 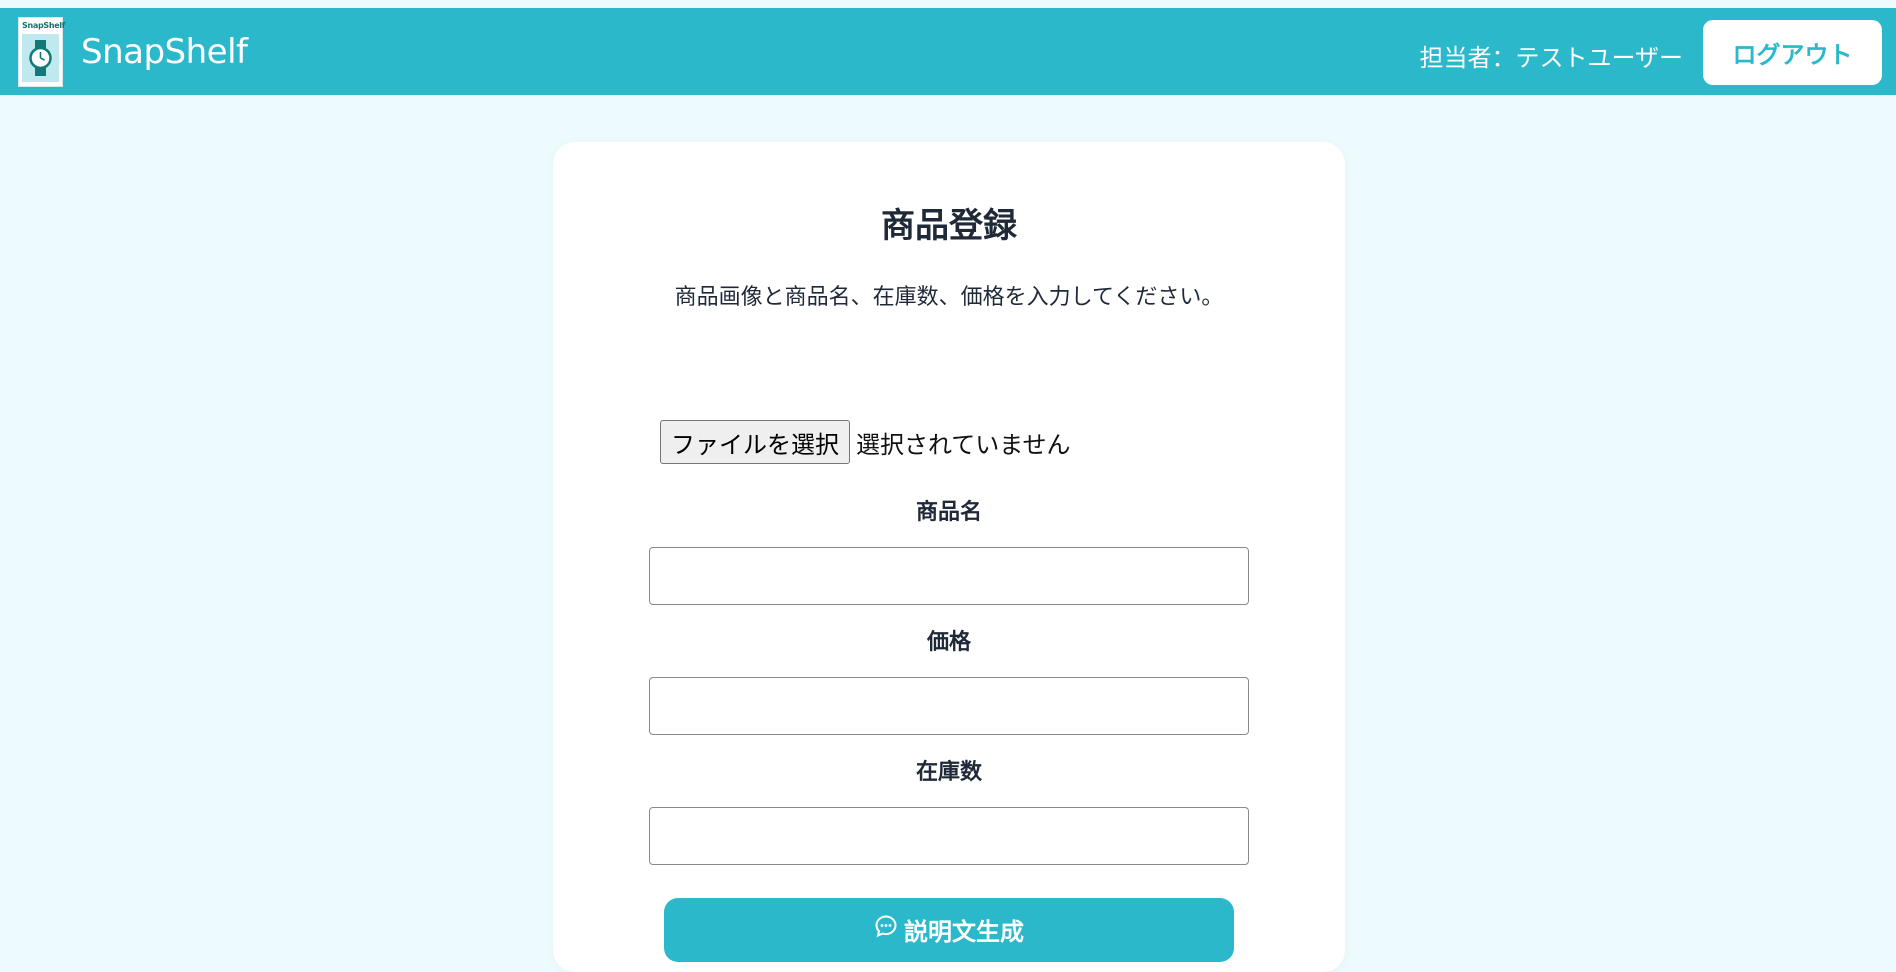 I want to click on brand-name: SnapShelf, so click(x=164, y=52).